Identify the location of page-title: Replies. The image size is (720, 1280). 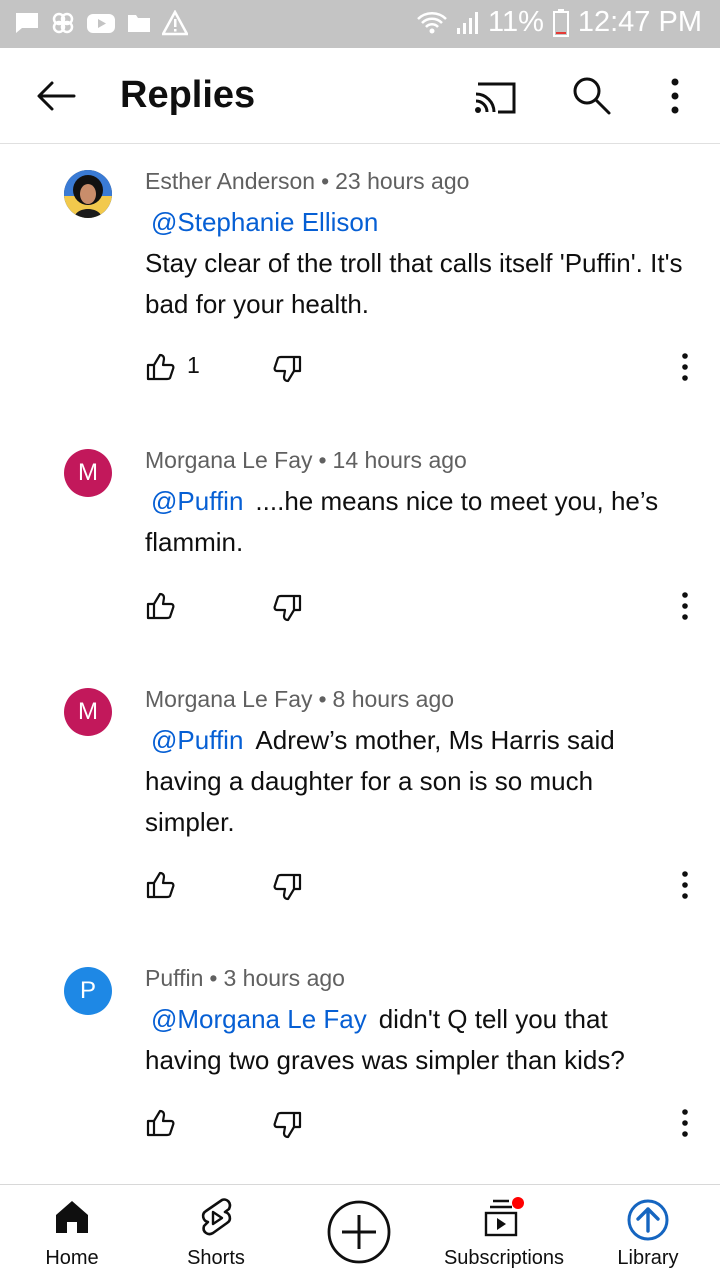
(188, 95).